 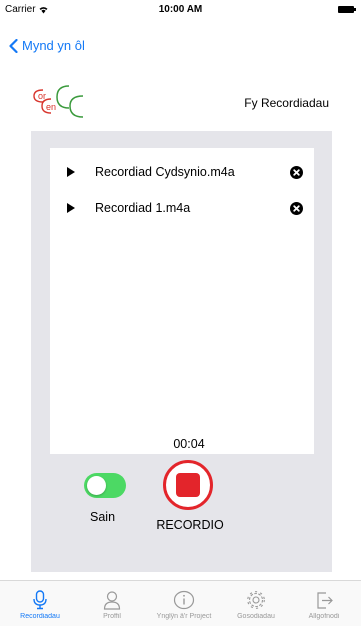 What do you see at coordinates (42, 96) in the screenshot?
I see `svg-text: or` at bounding box center [42, 96].